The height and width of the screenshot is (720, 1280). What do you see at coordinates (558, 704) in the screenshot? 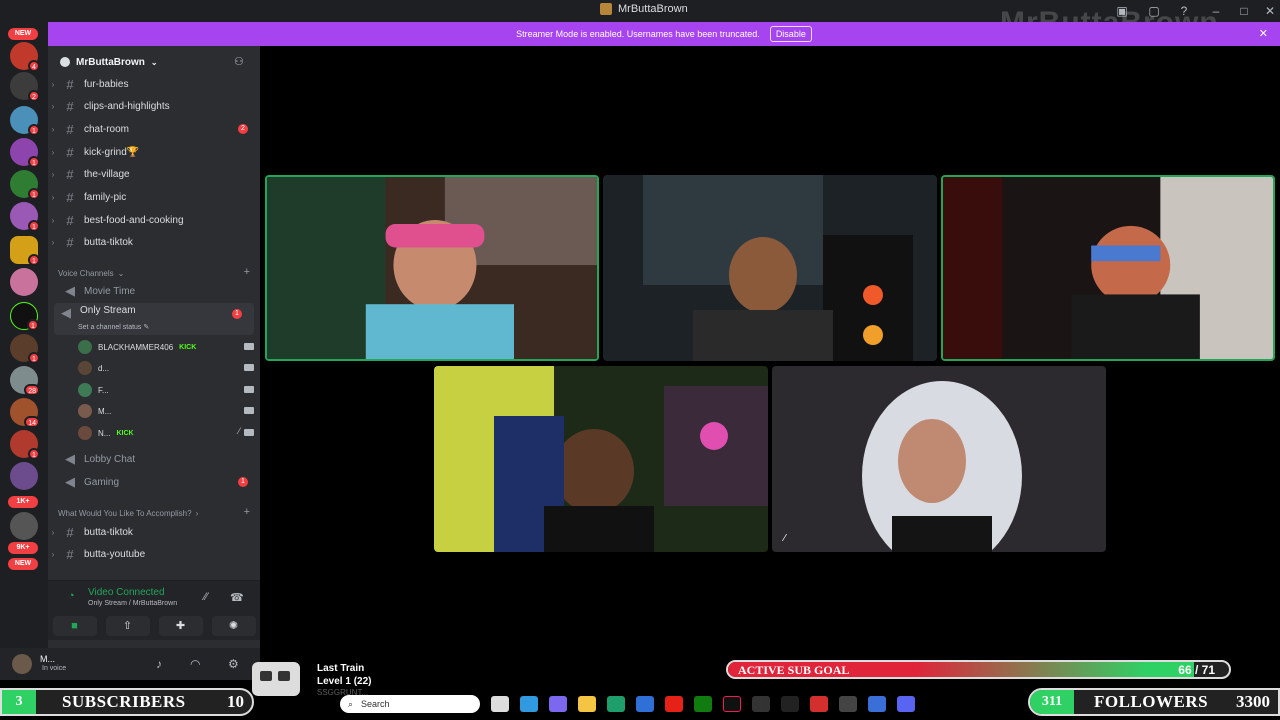
I see `teams-icon` at bounding box center [558, 704].